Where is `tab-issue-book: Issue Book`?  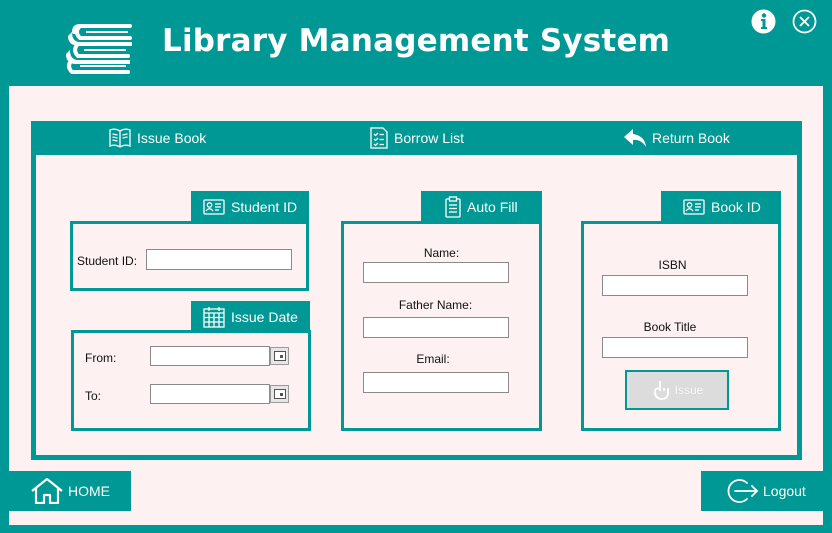
tab-issue-book: Issue Book is located at coordinates (157, 138).